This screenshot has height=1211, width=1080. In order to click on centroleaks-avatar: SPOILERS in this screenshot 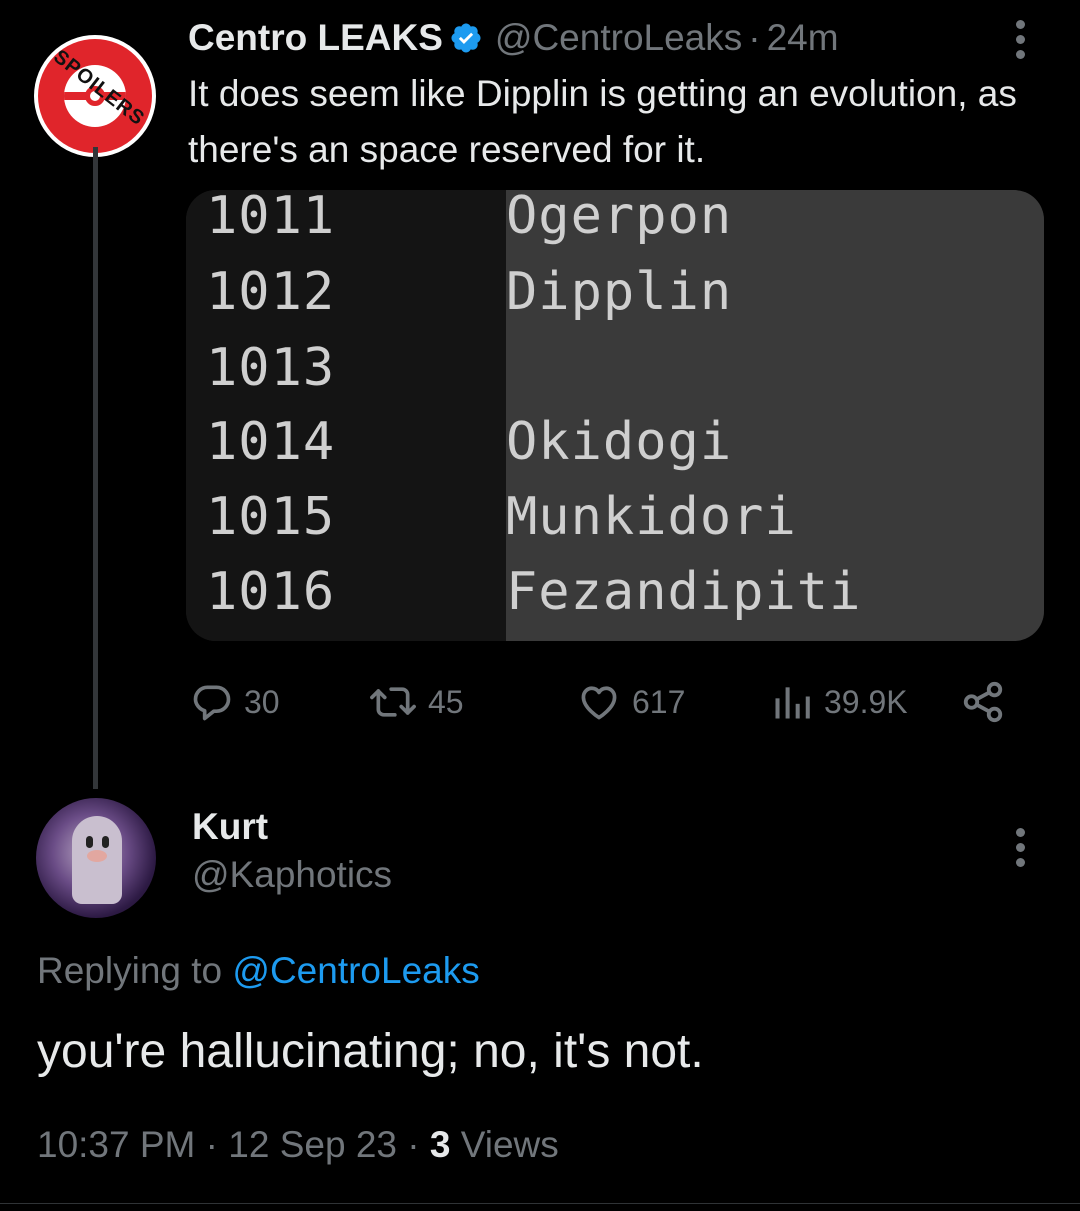, I will do `click(95, 96)`.